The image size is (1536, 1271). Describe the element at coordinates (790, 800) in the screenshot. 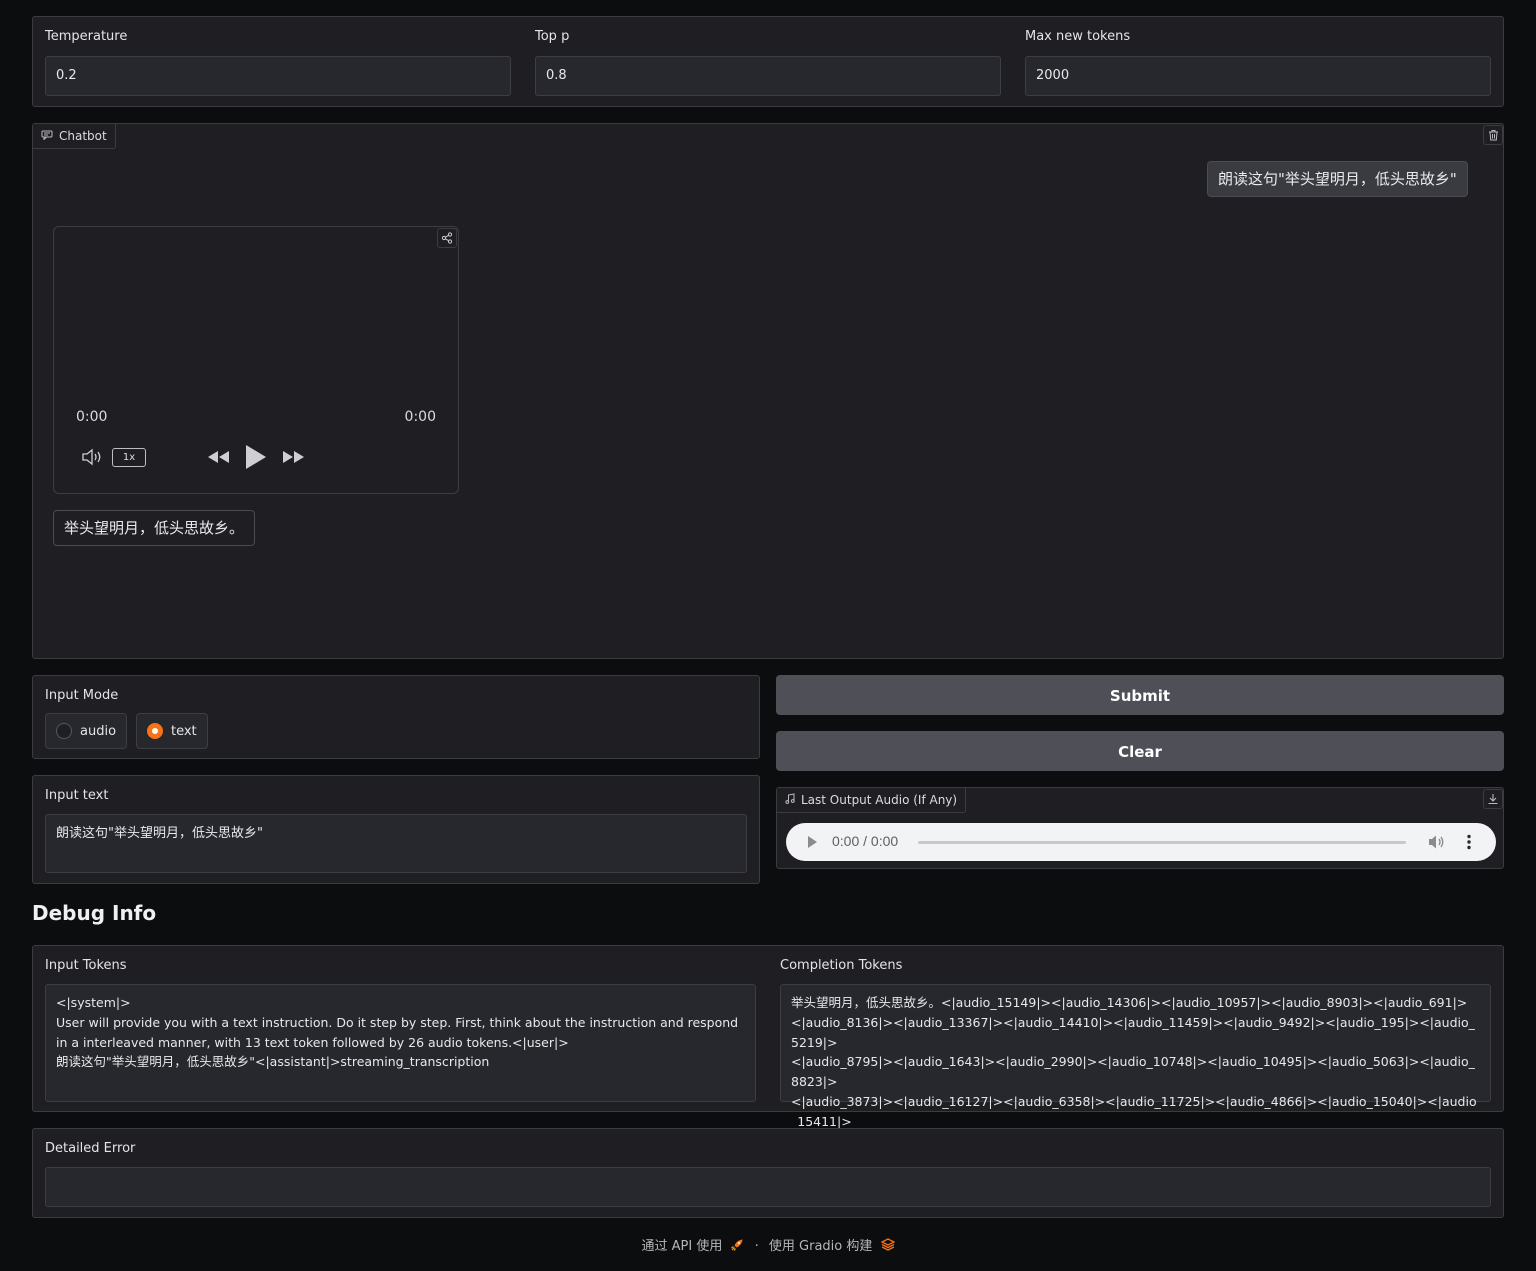

I see `music-note-icon` at that location.